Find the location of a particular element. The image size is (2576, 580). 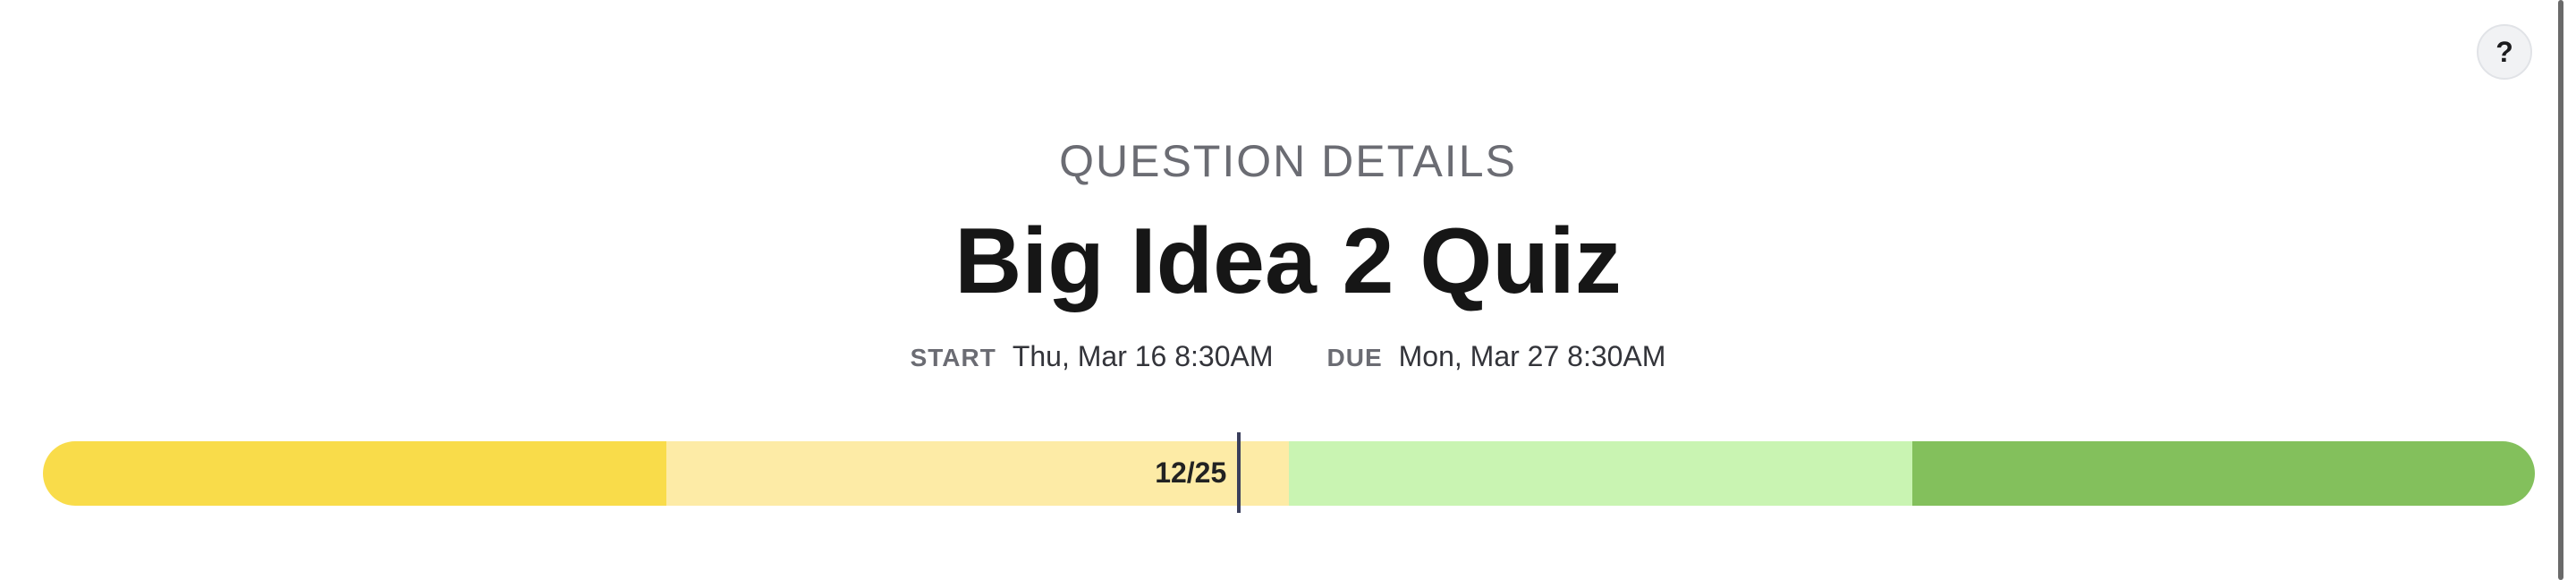

progress-label: 12/25 is located at coordinates (1191, 472).